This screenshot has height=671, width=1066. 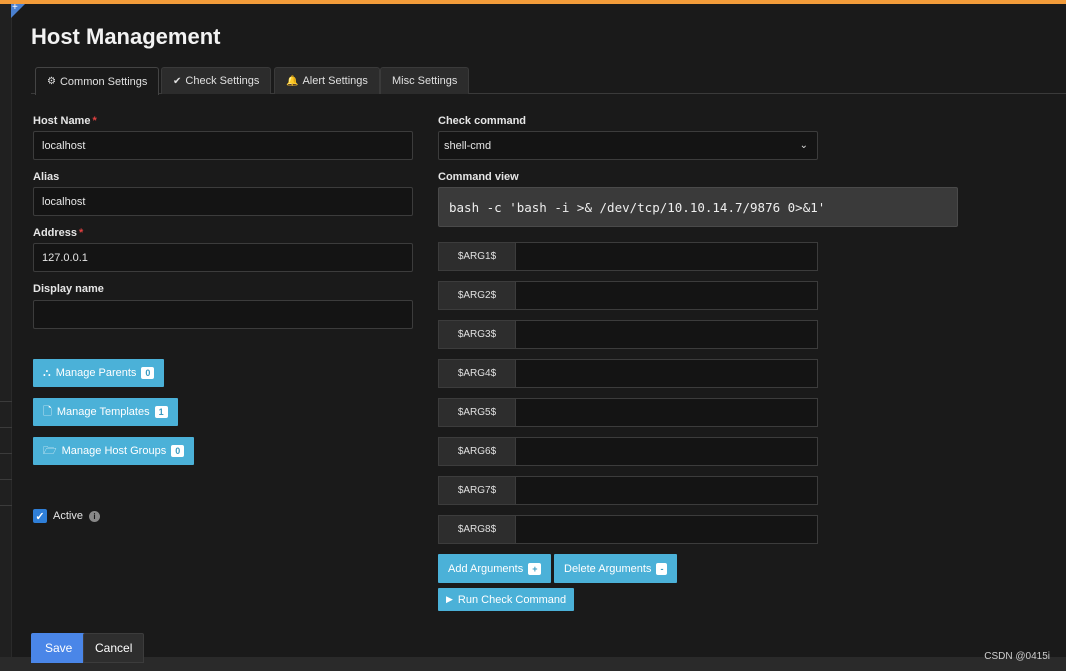 I want to click on add-arguments-button: Add Arguments +, so click(x=495, y=568).